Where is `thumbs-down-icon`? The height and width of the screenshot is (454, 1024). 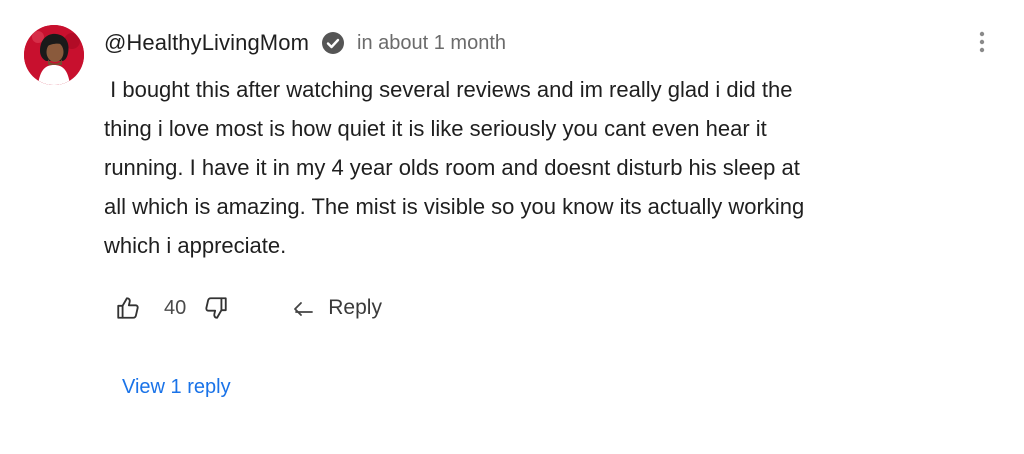 thumbs-down-icon is located at coordinates (216, 308).